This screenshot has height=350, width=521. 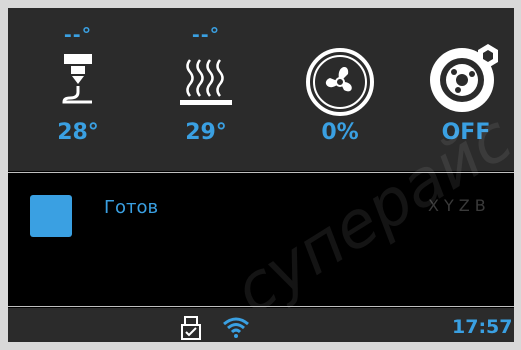 I want to click on hotend-column: --° 28°, so click(x=78, y=89).